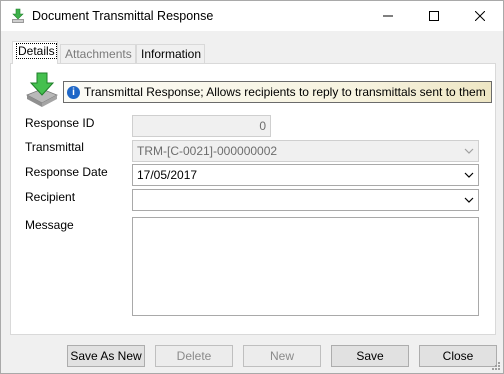  I want to click on close-icon, so click(480, 16).